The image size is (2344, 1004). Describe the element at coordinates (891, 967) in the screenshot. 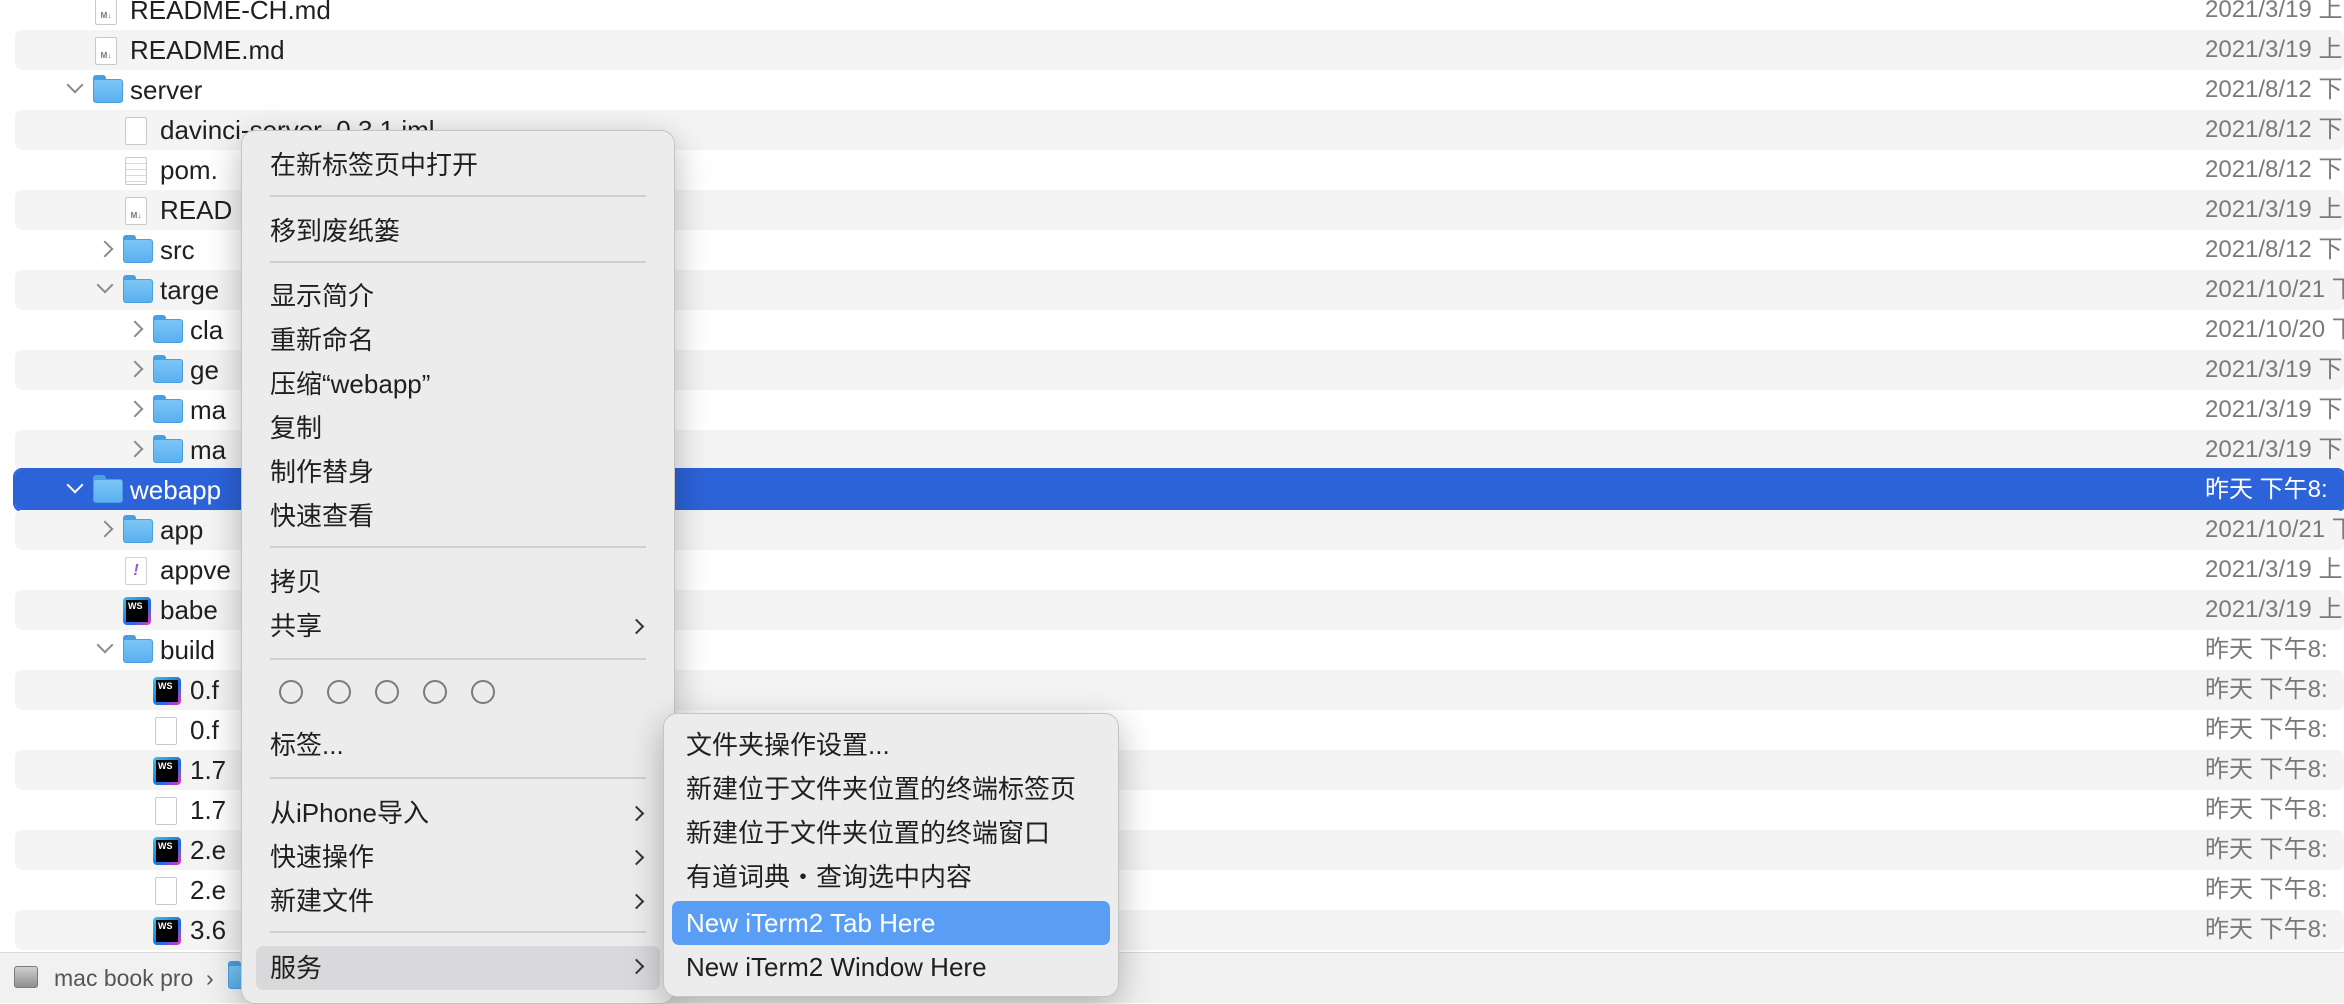

I see `submenu-item-new-iterm2-window: New iTerm2 Window Here` at that location.